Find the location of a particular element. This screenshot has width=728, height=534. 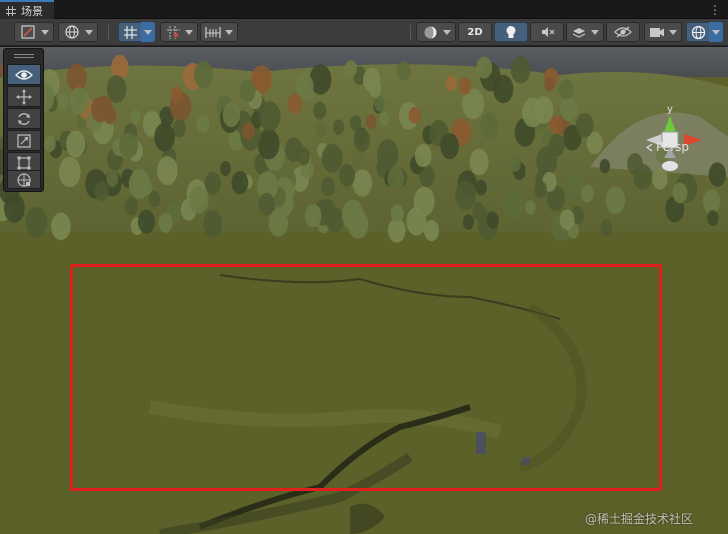

shading-icon is located at coordinates (430, 32).